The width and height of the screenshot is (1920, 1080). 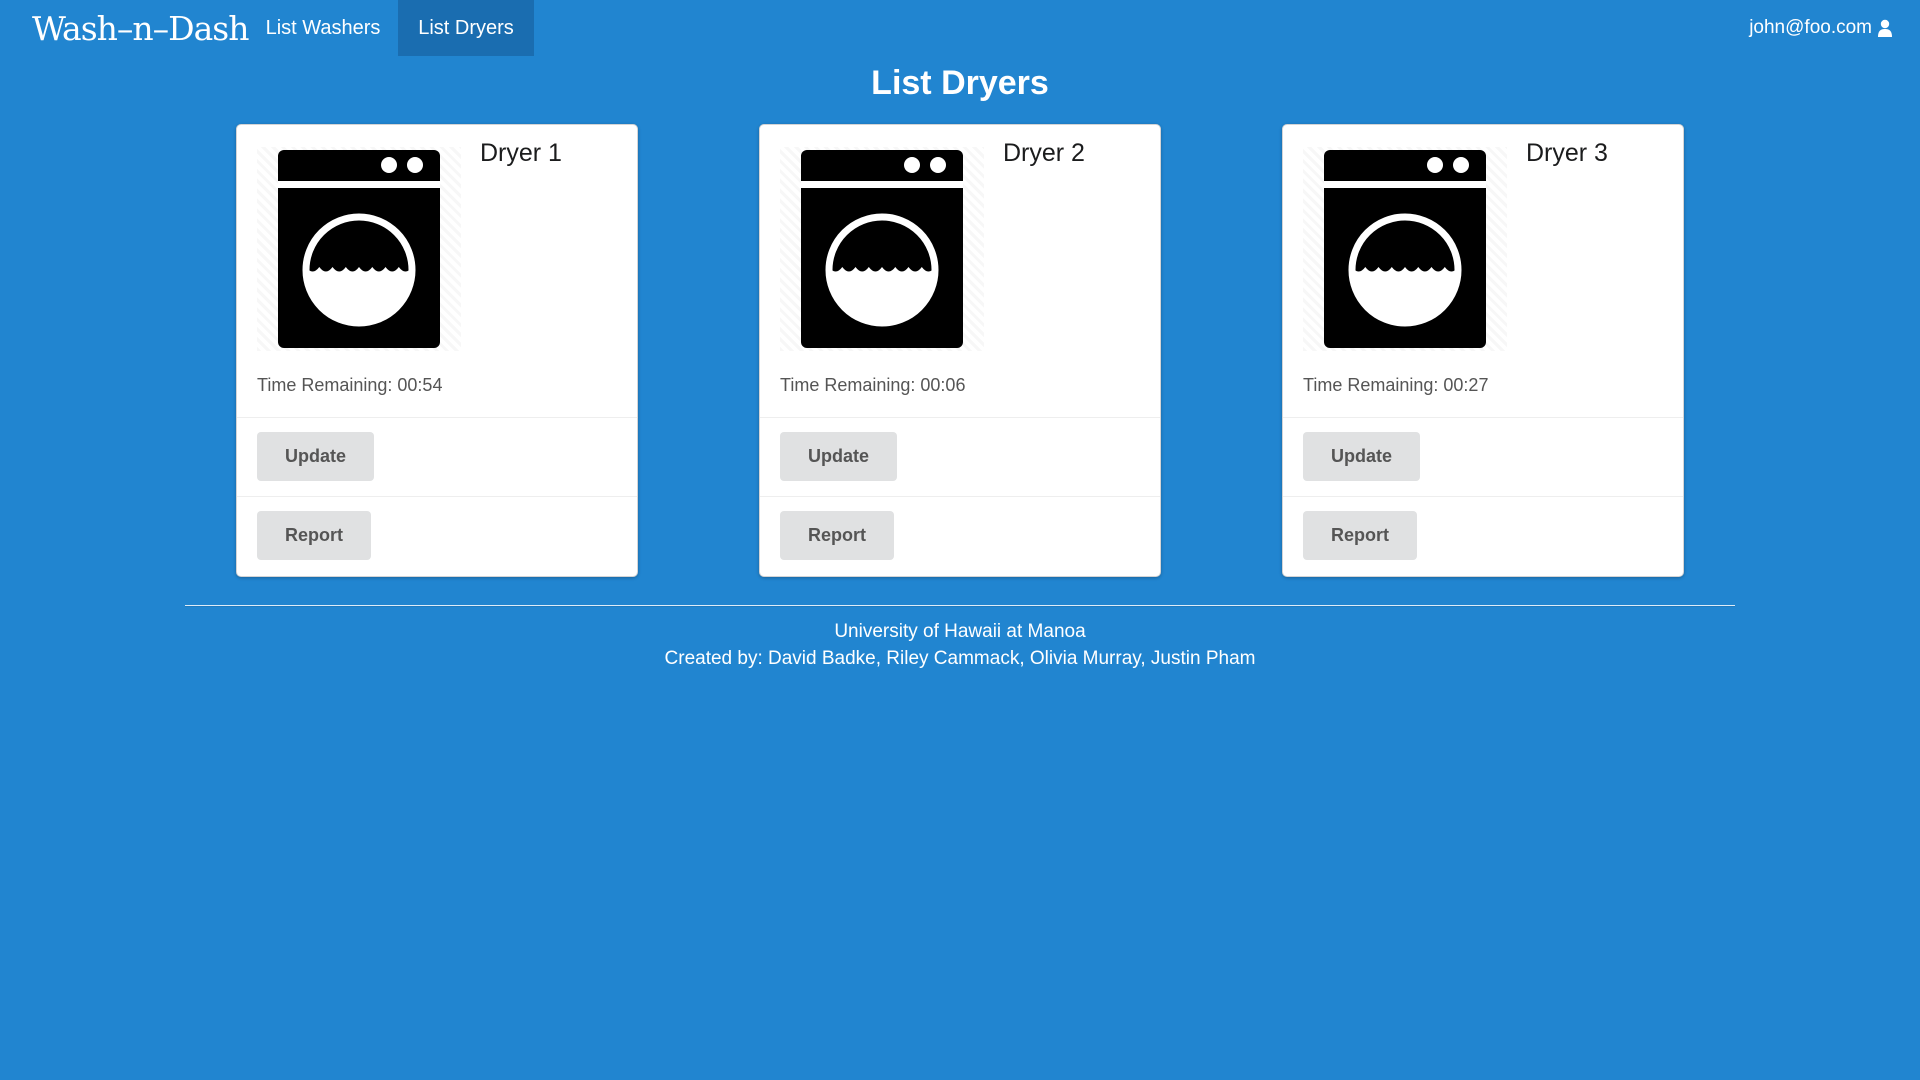 I want to click on time-remaining-value: 00:27, so click(x=1466, y=385).